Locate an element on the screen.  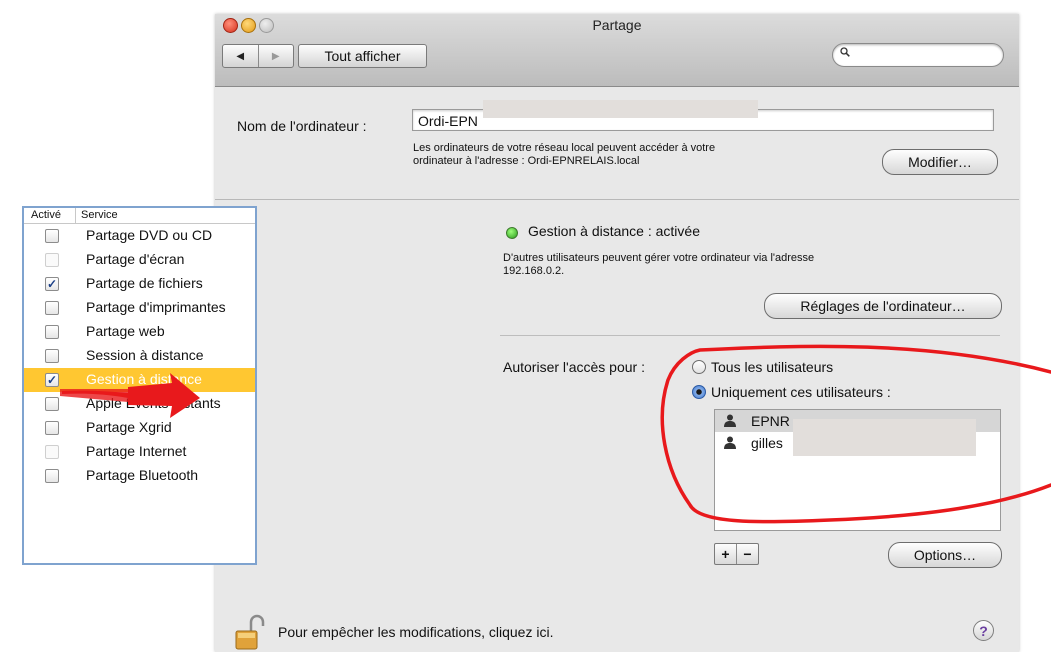
forward-button: ▶ is located at coordinates (275, 56).